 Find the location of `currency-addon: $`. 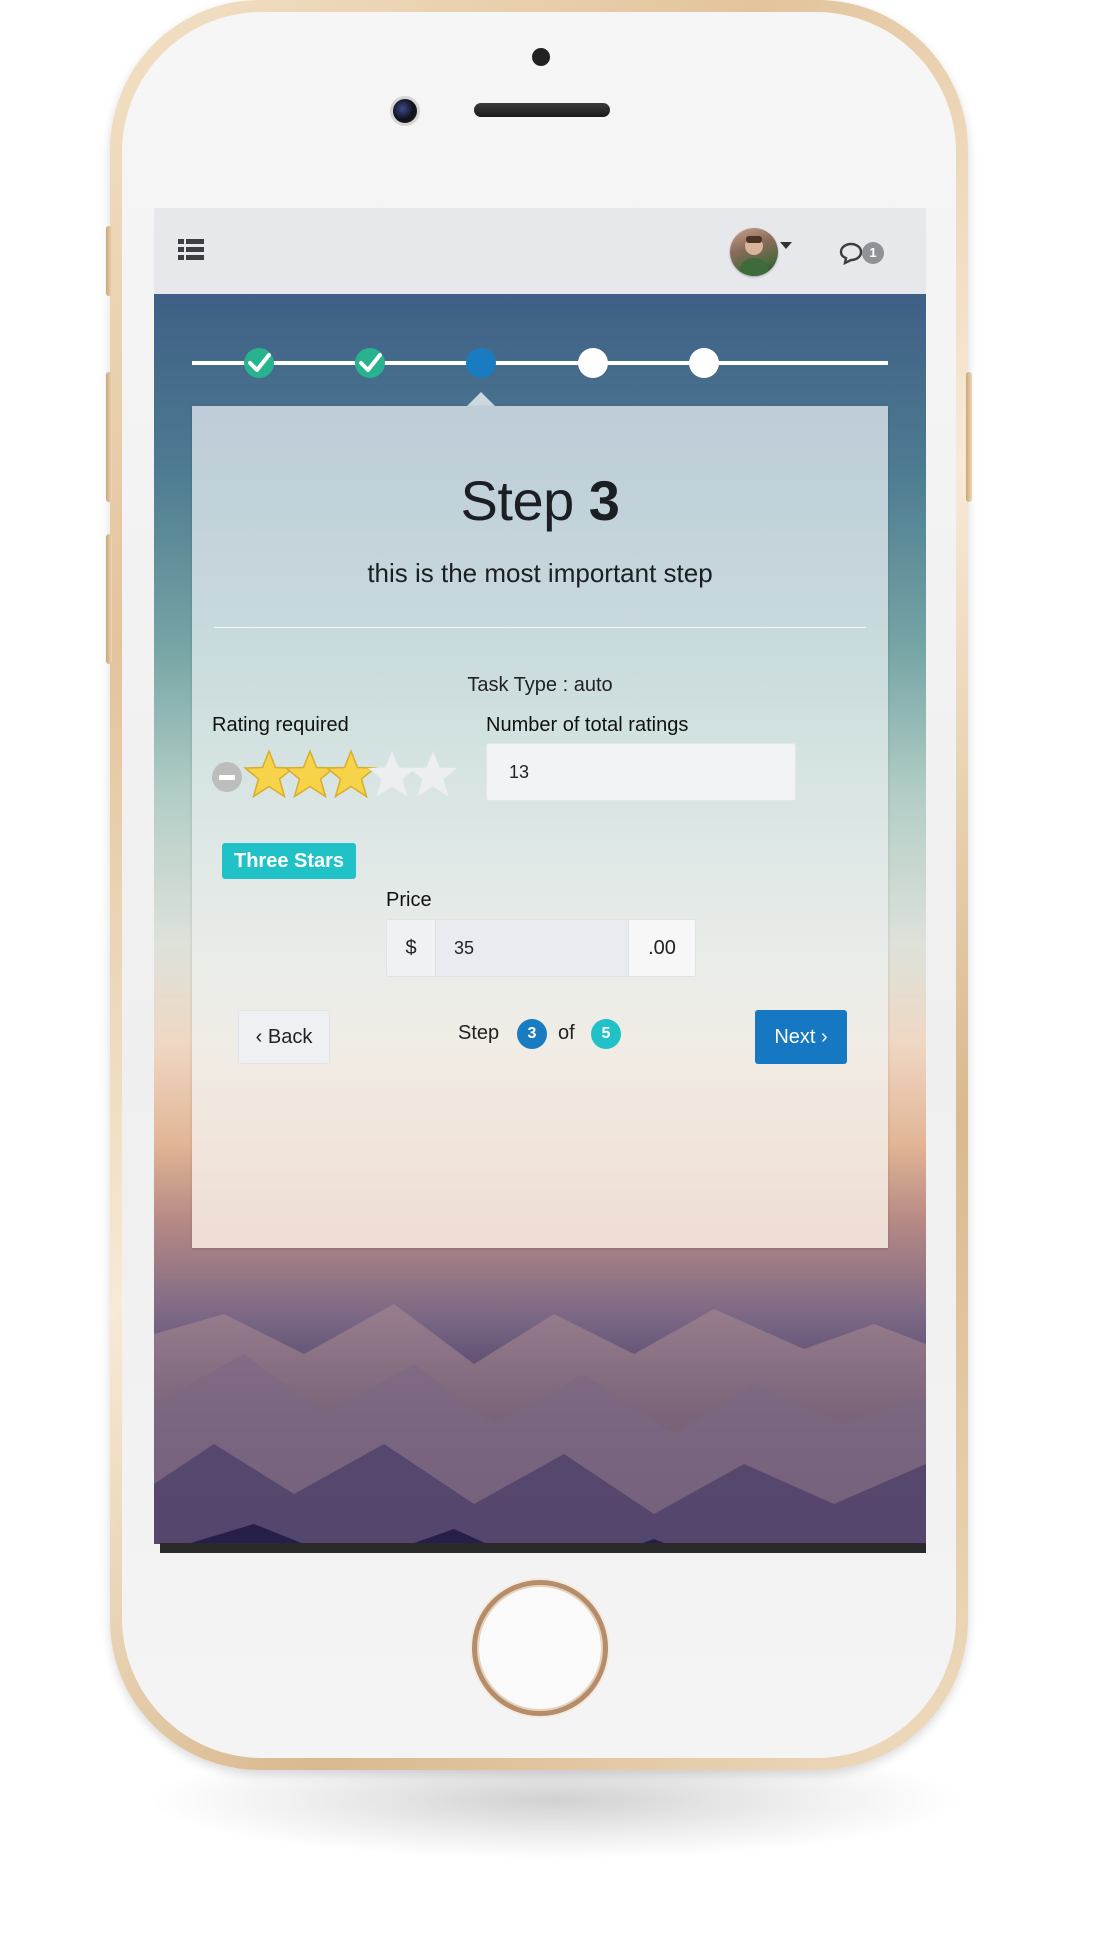

currency-addon: $ is located at coordinates (411, 948).